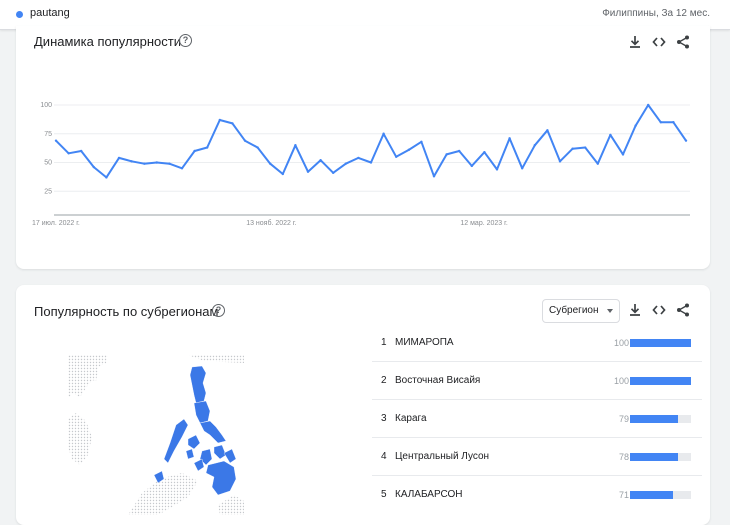  I want to click on chevron-down-icon, so click(610, 311).